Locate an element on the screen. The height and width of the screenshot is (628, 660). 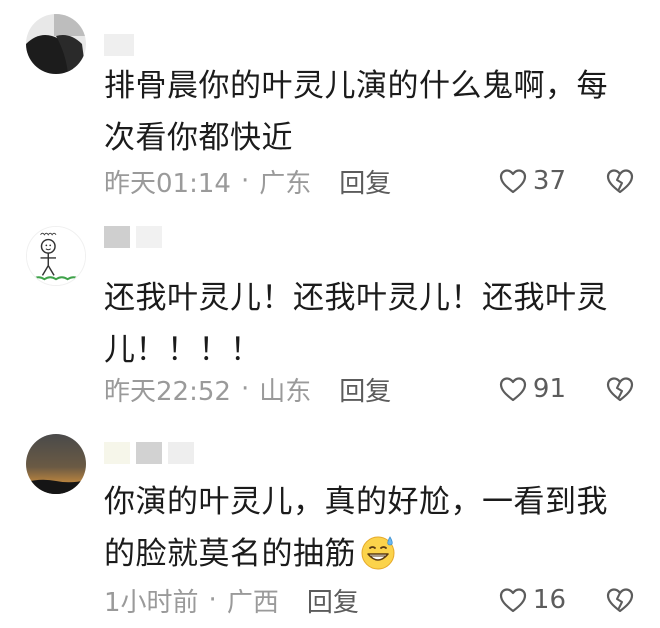
comment-text: 你演的叶灵儿，真的好尬，一看到我的脸就莫名的抽筋 is located at coordinates (369, 528).